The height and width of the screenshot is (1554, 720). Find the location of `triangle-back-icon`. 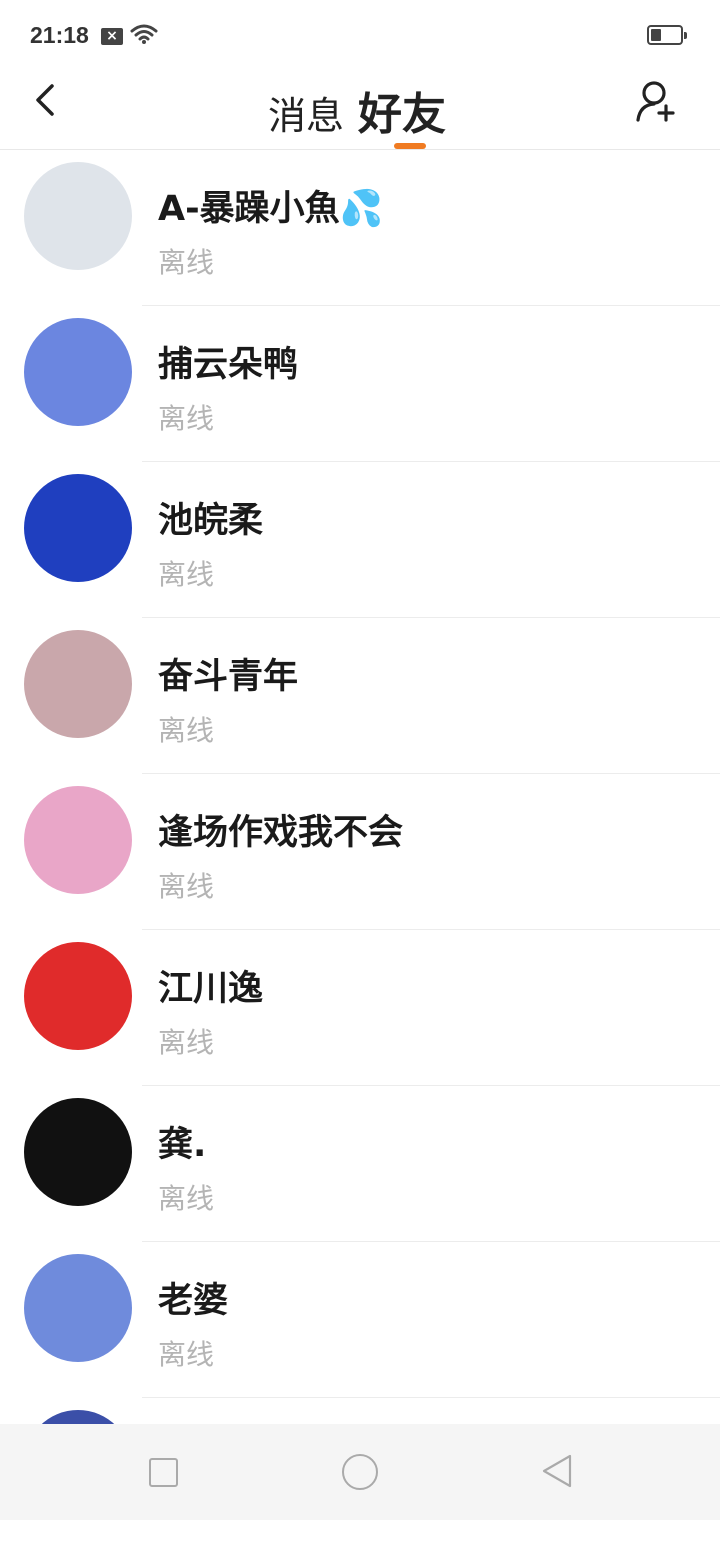

triangle-back-icon is located at coordinates (557, 1471).